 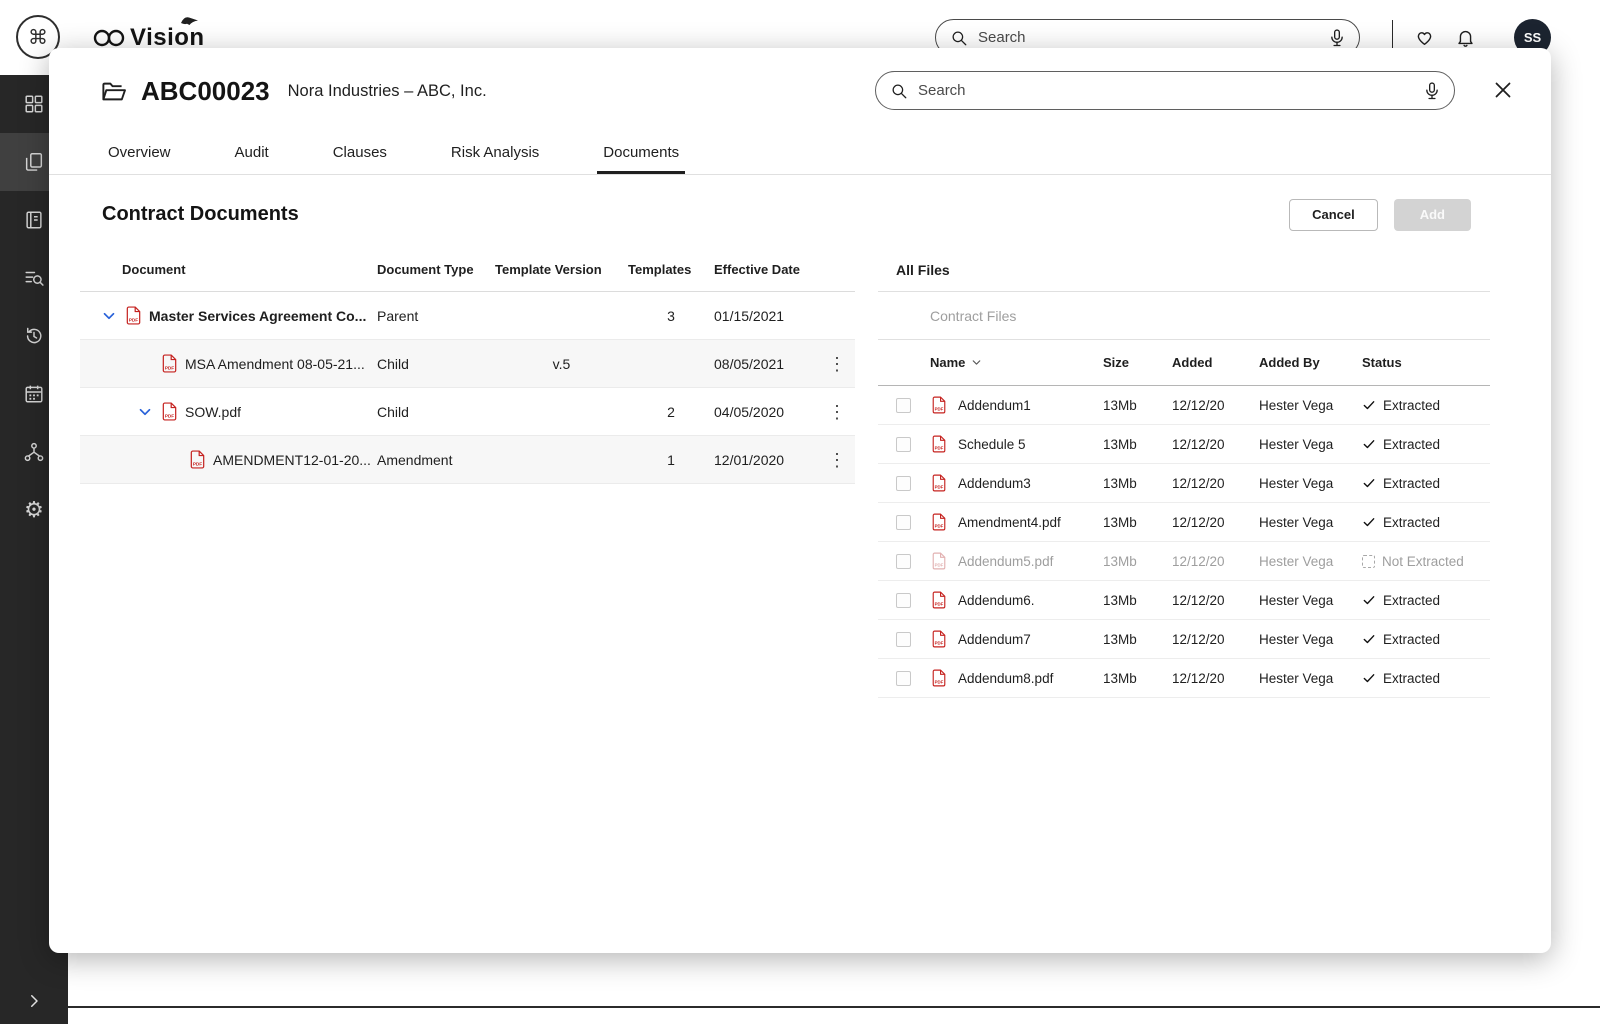 What do you see at coordinates (1147, 37) in the screenshot?
I see `global-search-input` at bounding box center [1147, 37].